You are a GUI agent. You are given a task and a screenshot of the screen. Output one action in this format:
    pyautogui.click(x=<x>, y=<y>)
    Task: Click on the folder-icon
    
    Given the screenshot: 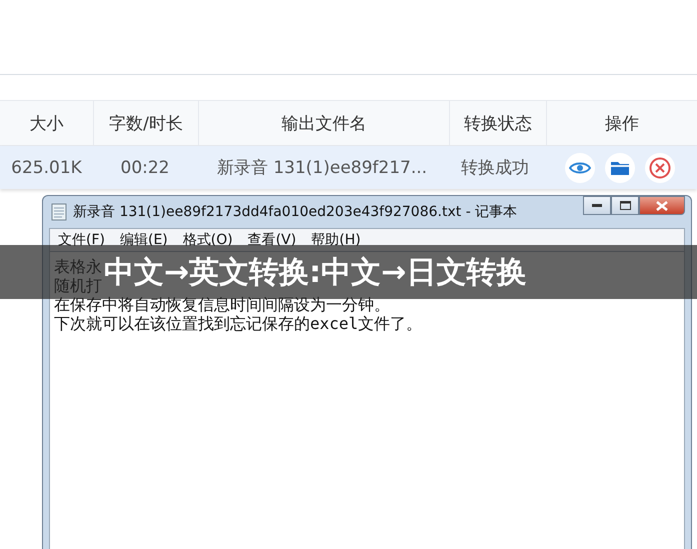 What is the action you would take?
    pyautogui.click(x=620, y=168)
    